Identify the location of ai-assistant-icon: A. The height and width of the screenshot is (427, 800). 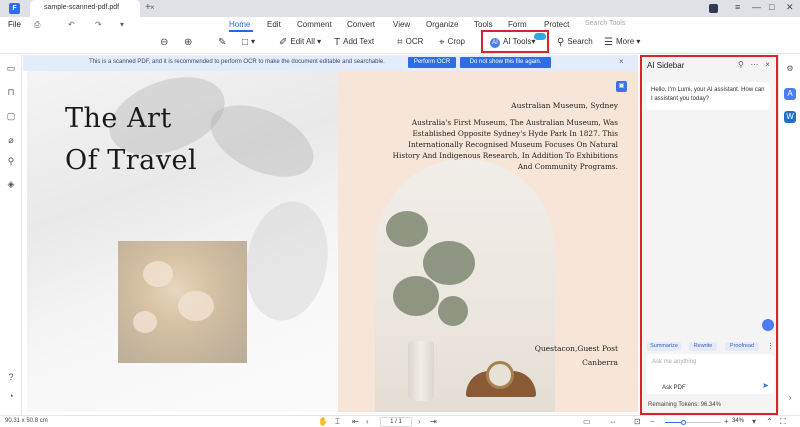
(790, 94).